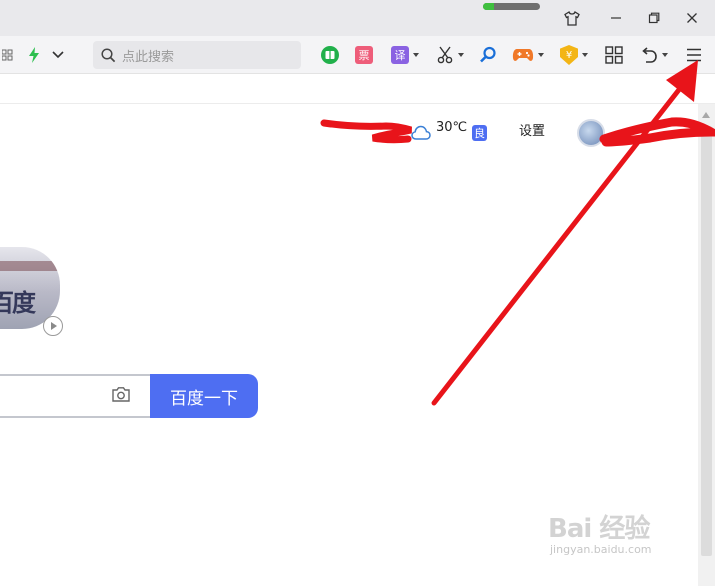 The width and height of the screenshot is (715, 586). I want to click on grid-apps-icon, so click(7, 55).